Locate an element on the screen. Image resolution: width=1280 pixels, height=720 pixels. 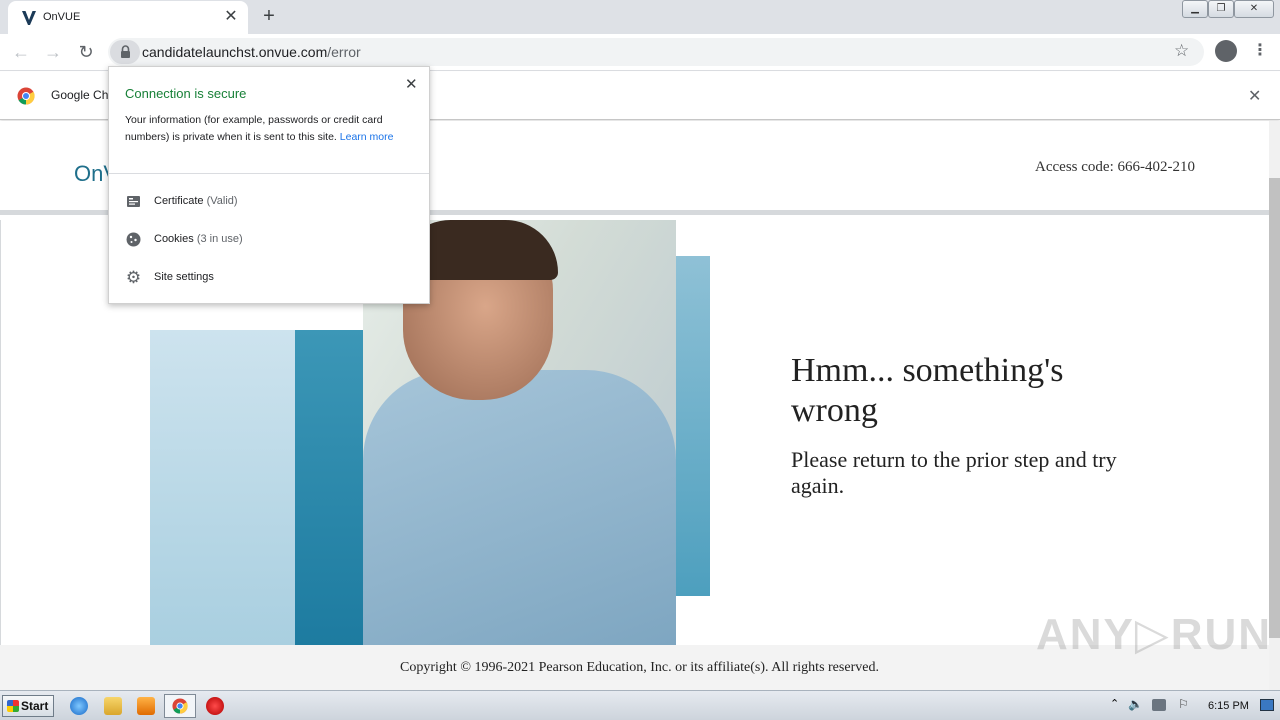
site-settings-row: ⚙ Site settings is located at coordinates (269, 277).